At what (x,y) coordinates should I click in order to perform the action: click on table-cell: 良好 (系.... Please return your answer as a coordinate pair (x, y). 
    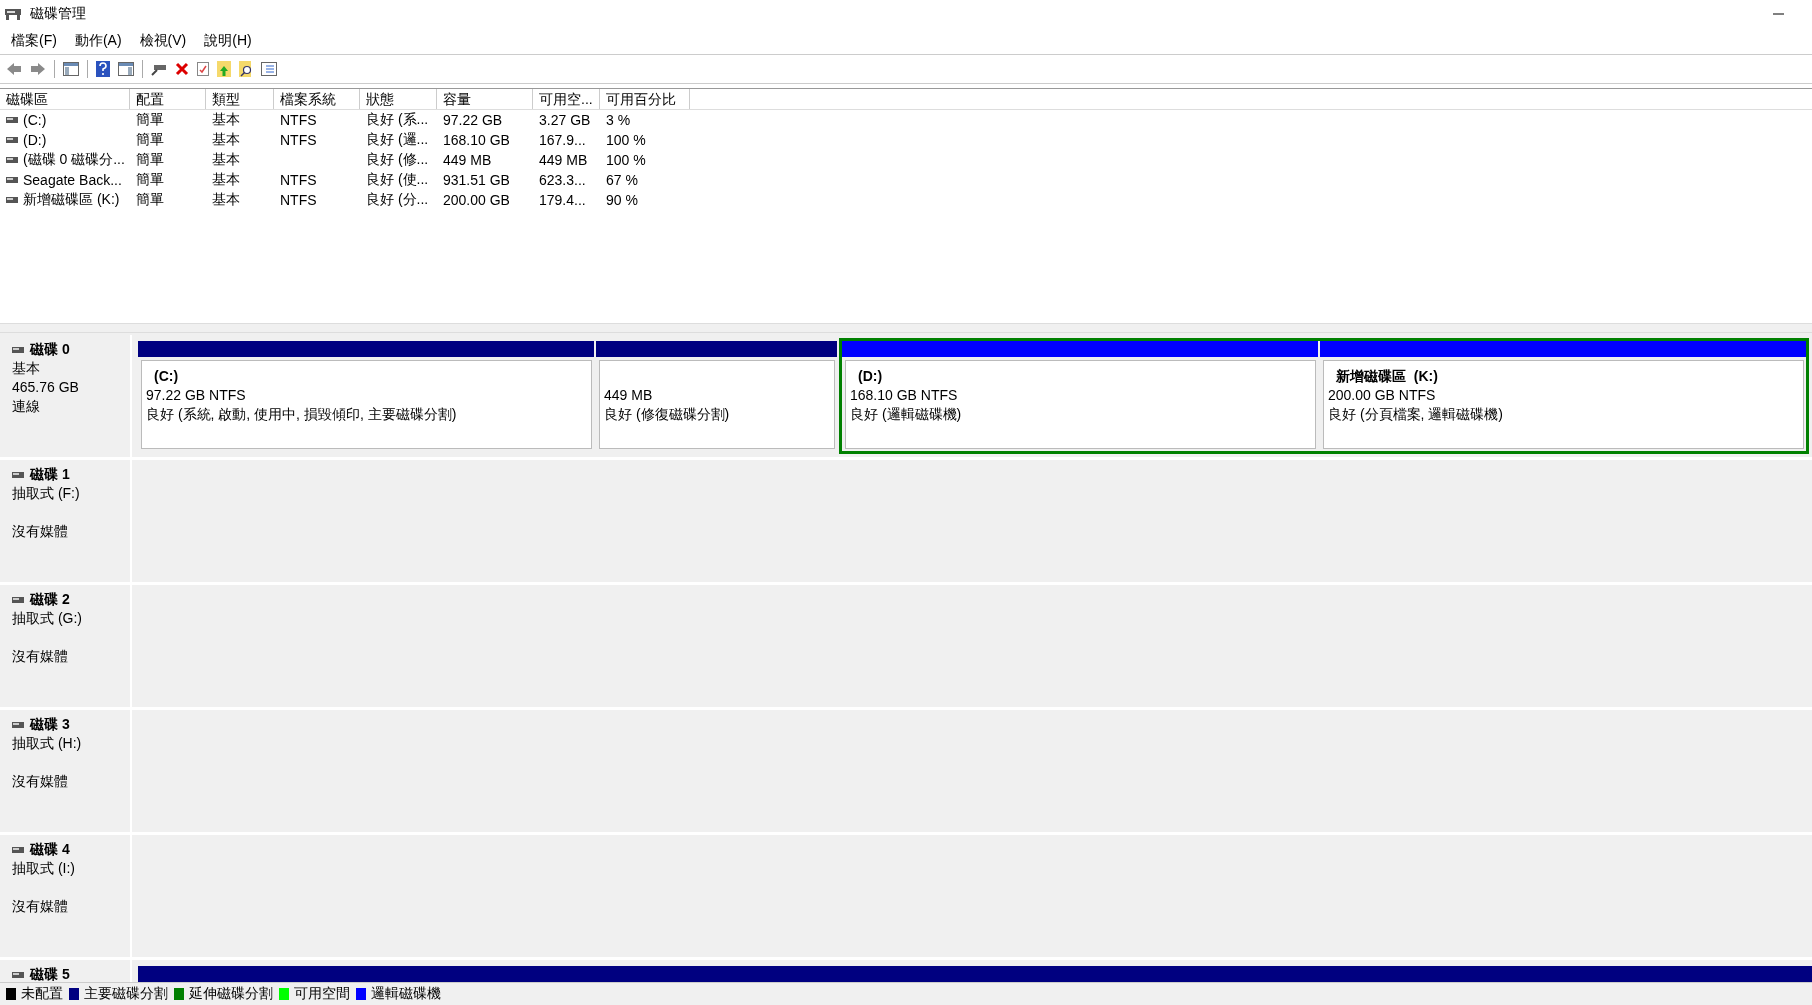
    Looking at the image, I should click on (397, 120).